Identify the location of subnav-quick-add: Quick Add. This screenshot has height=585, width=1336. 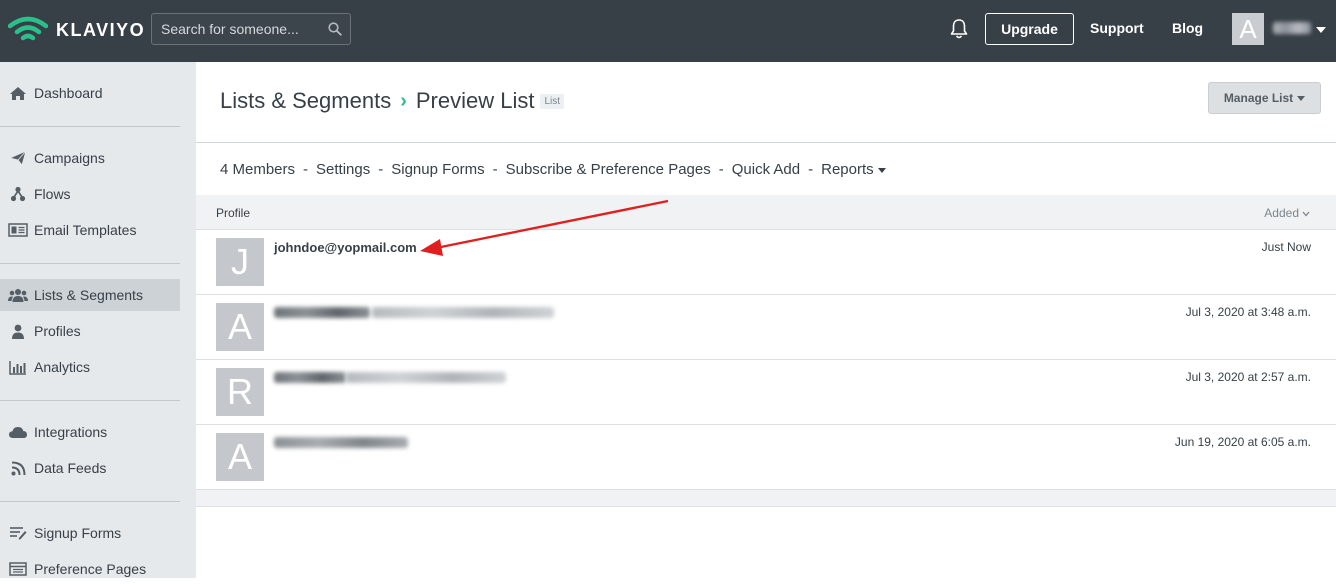
(766, 169).